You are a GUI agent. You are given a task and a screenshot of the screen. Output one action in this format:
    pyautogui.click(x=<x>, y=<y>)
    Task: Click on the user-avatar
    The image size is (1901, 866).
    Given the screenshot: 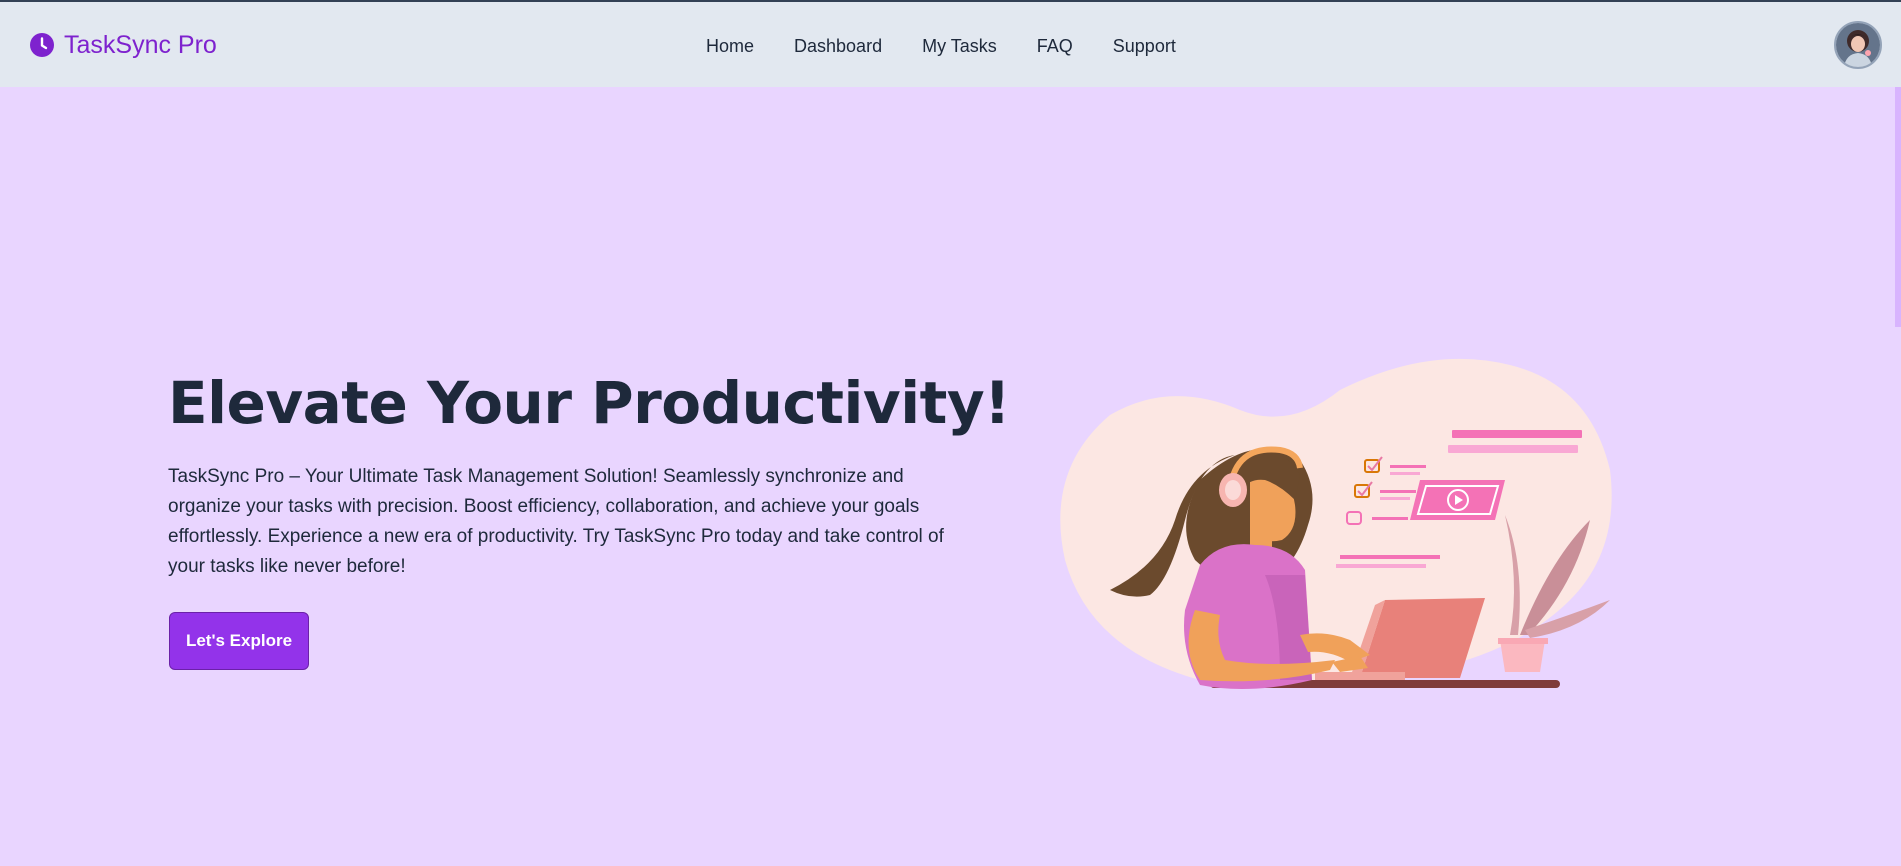 What is the action you would take?
    pyautogui.click(x=1858, y=45)
    